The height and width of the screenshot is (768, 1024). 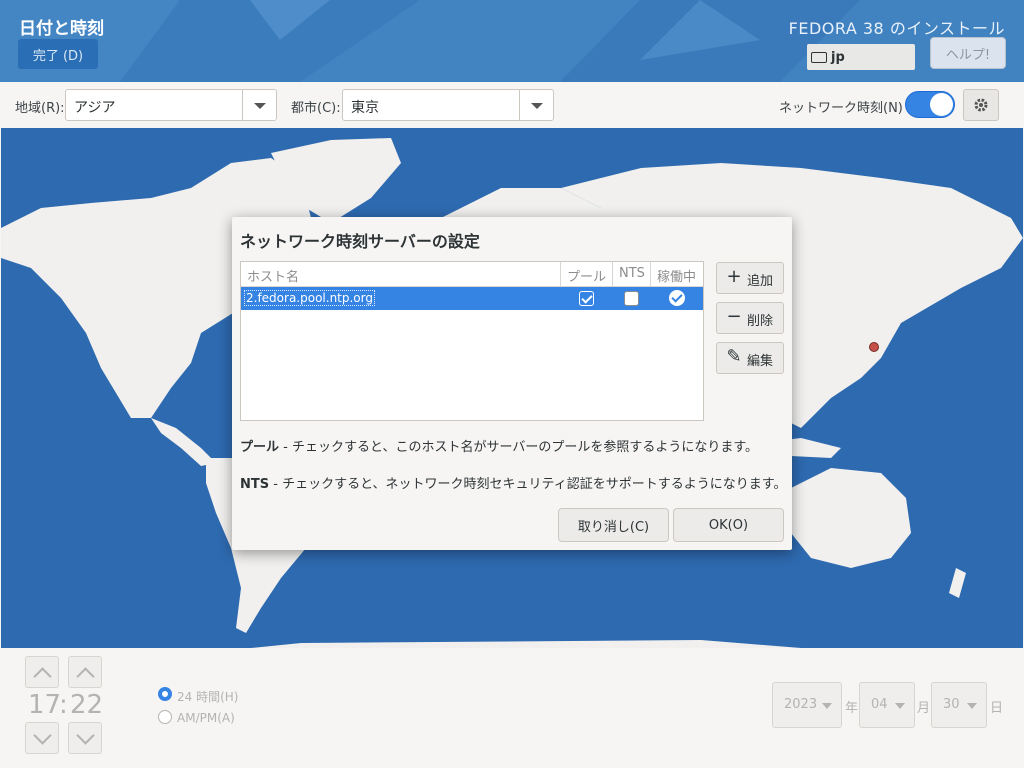 I want to click on region-combo: アジア, so click(x=171, y=105).